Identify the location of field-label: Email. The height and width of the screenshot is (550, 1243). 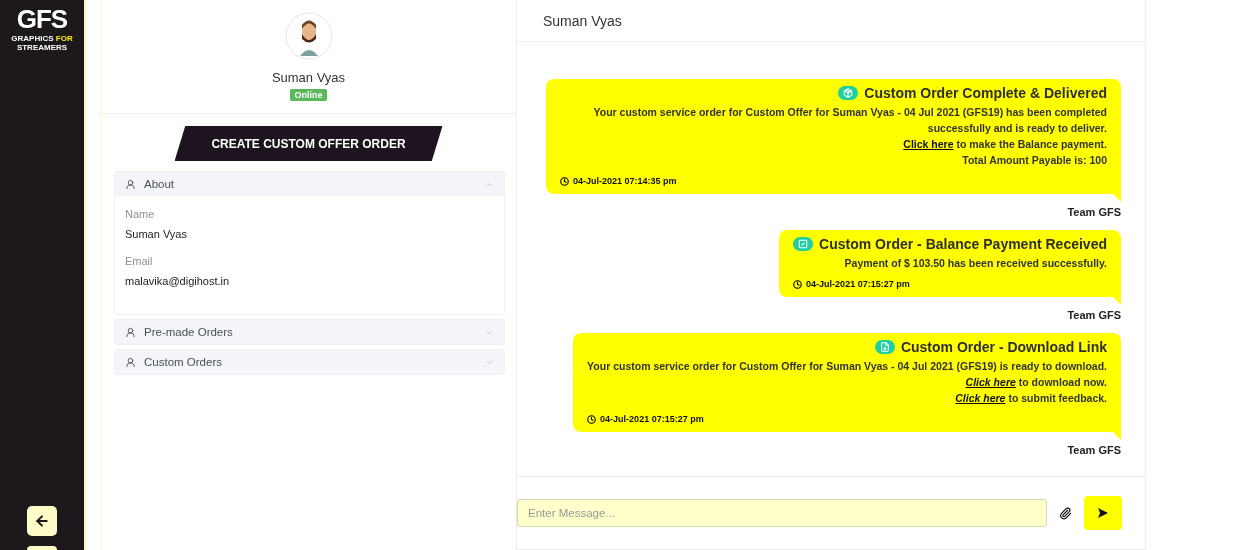
(139, 261).